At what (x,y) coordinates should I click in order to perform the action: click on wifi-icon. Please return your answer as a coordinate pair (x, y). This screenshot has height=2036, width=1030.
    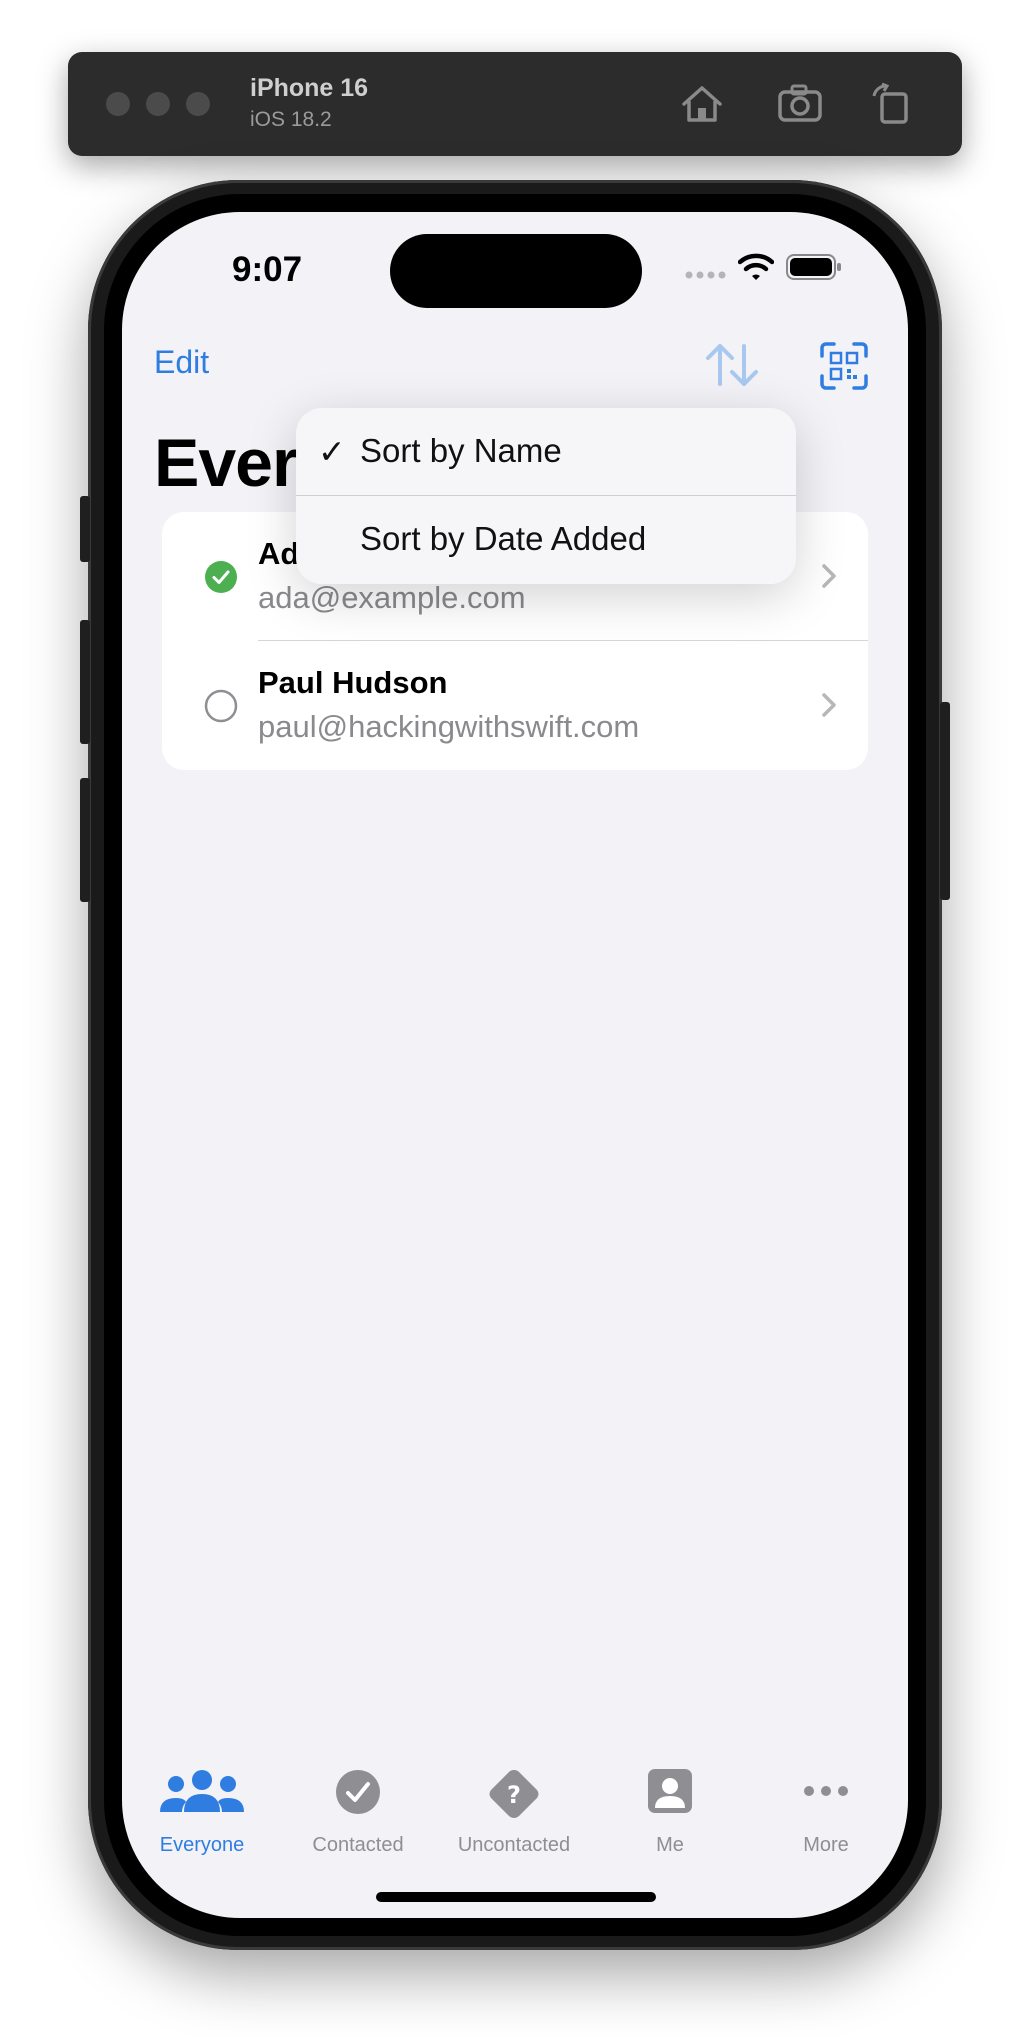
    Looking at the image, I should click on (756, 266).